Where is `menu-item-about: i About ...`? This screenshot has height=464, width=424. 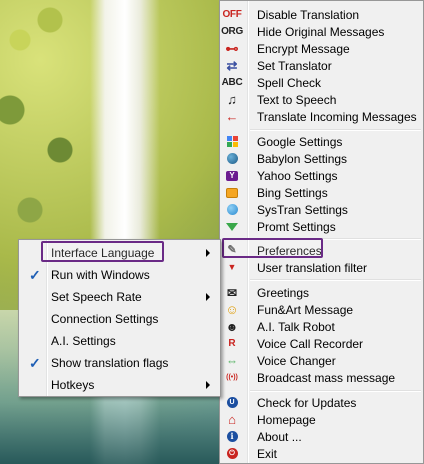
menu-item-about: i About ... is located at coordinates (321, 436).